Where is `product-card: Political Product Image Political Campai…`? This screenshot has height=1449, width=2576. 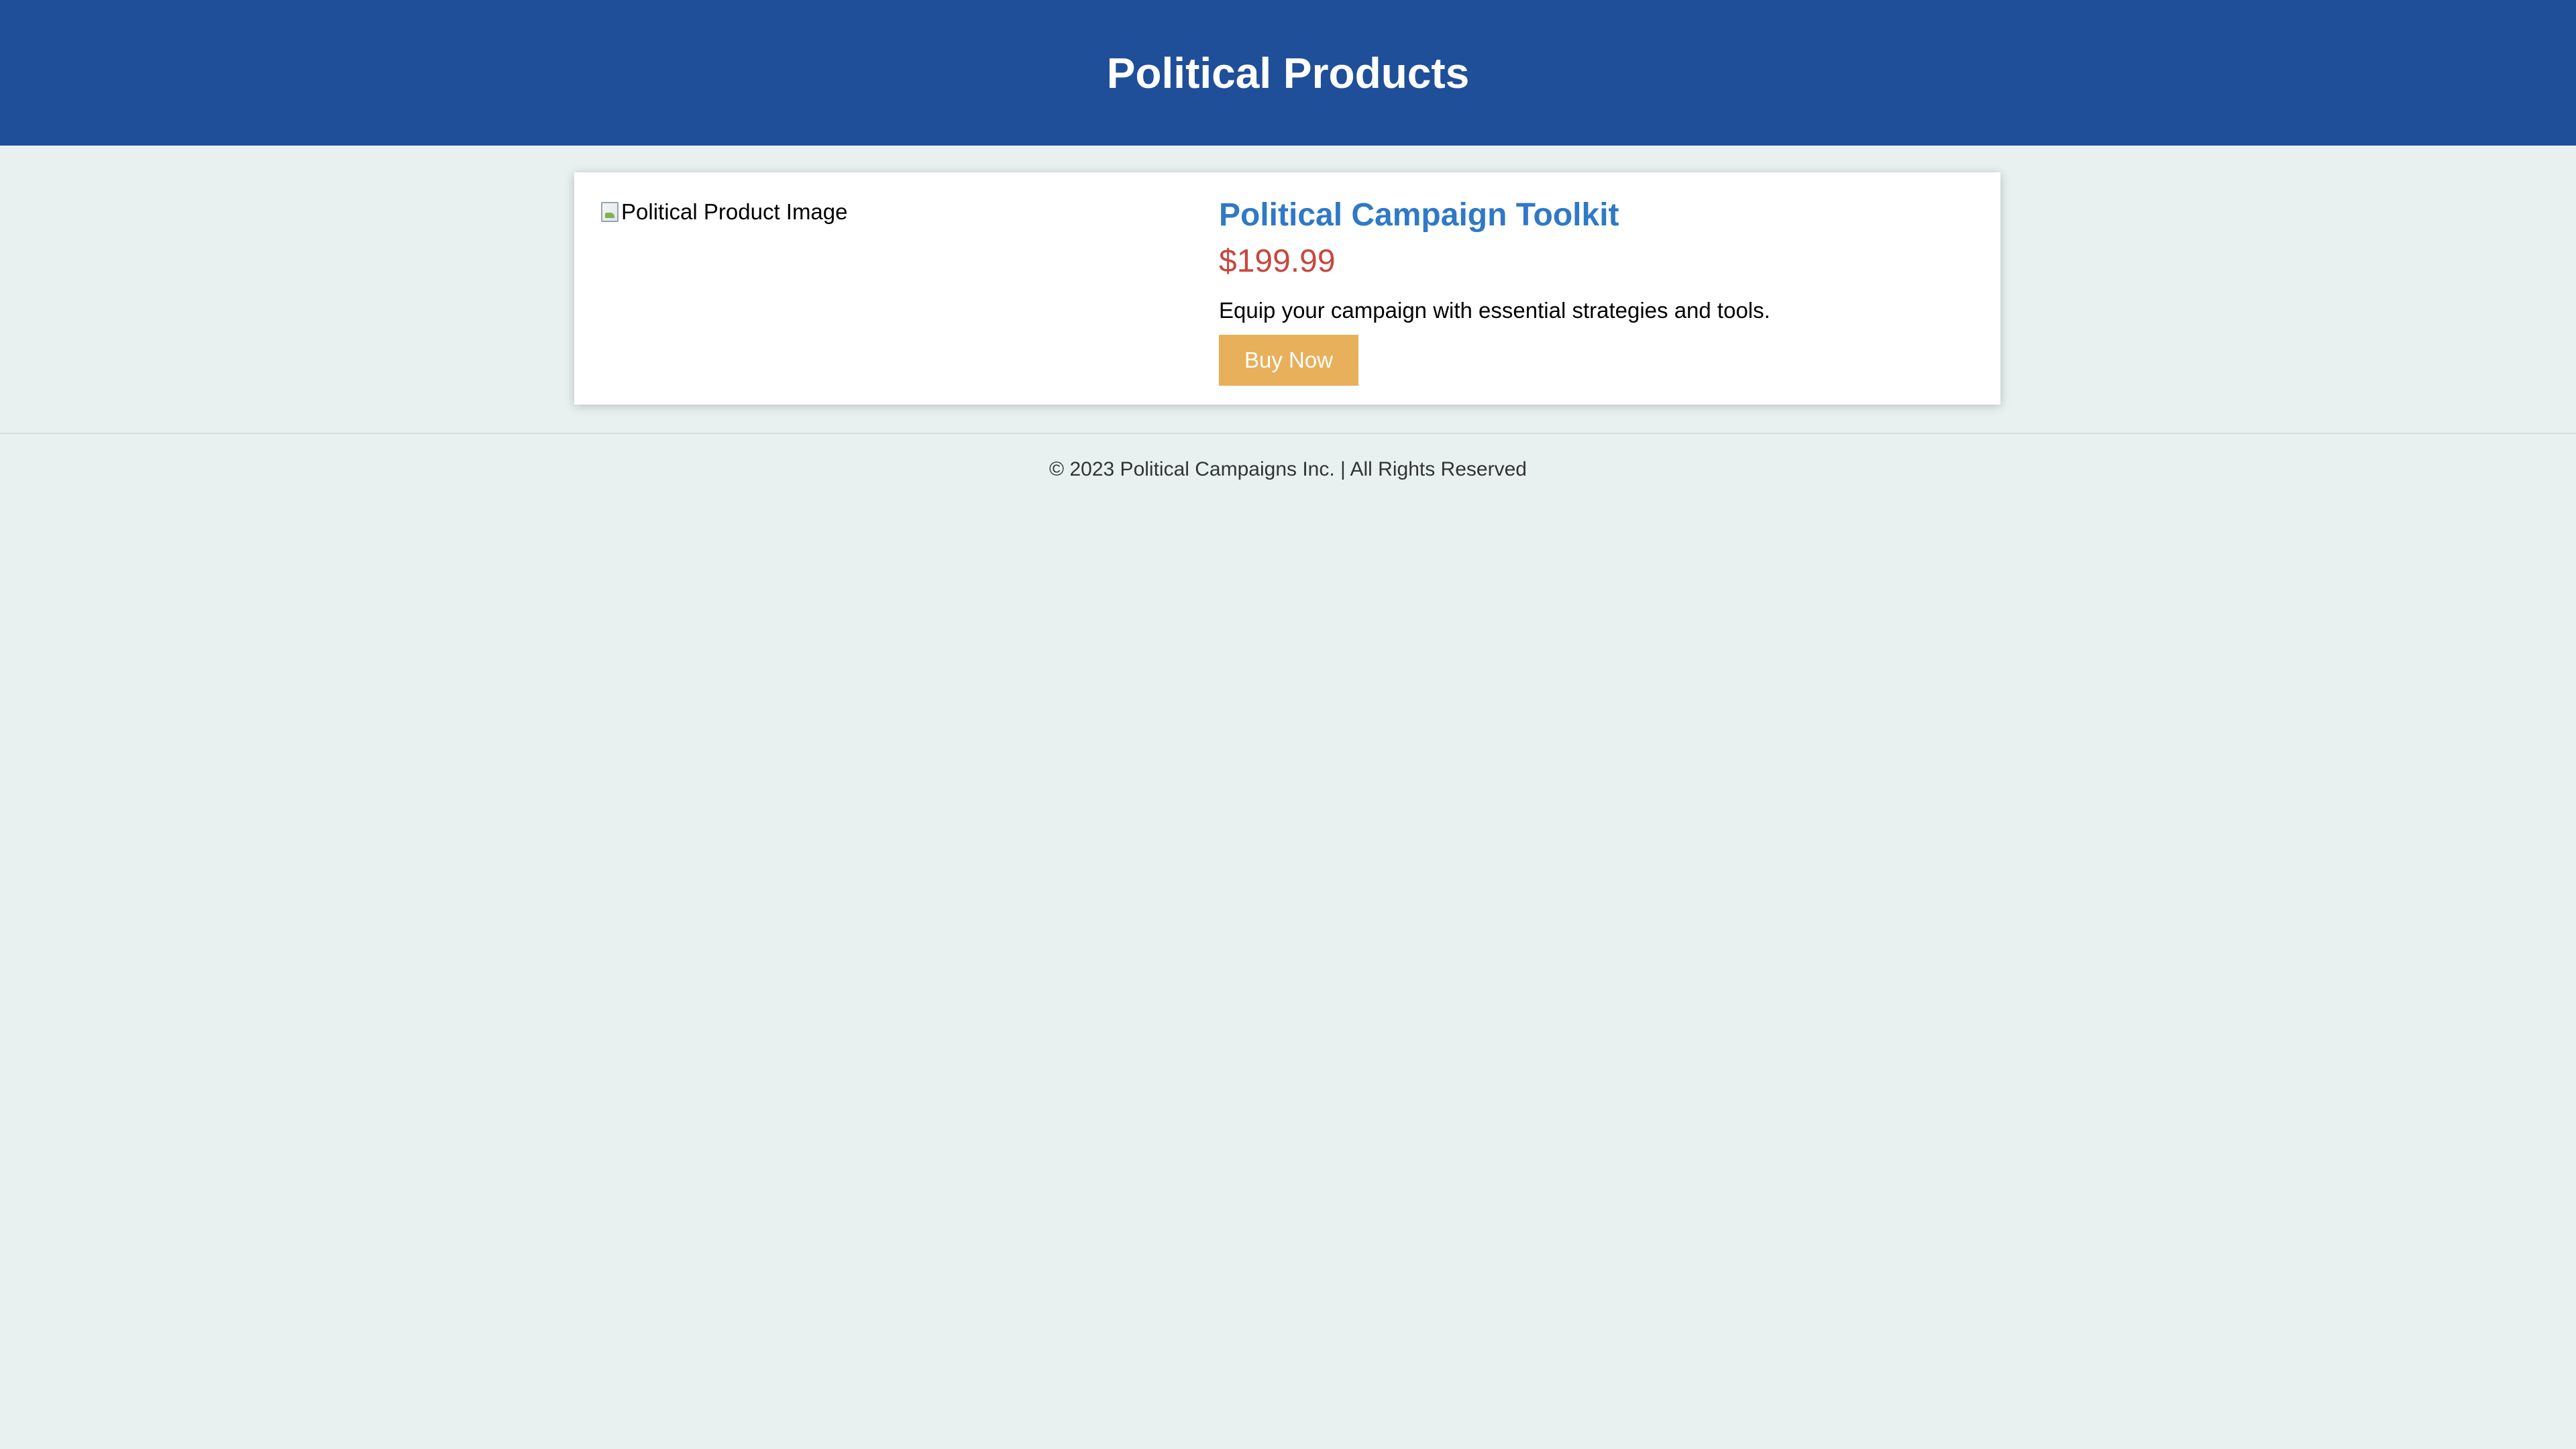 product-card: Political Product Image Political Campai… is located at coordinates (1287, 288).